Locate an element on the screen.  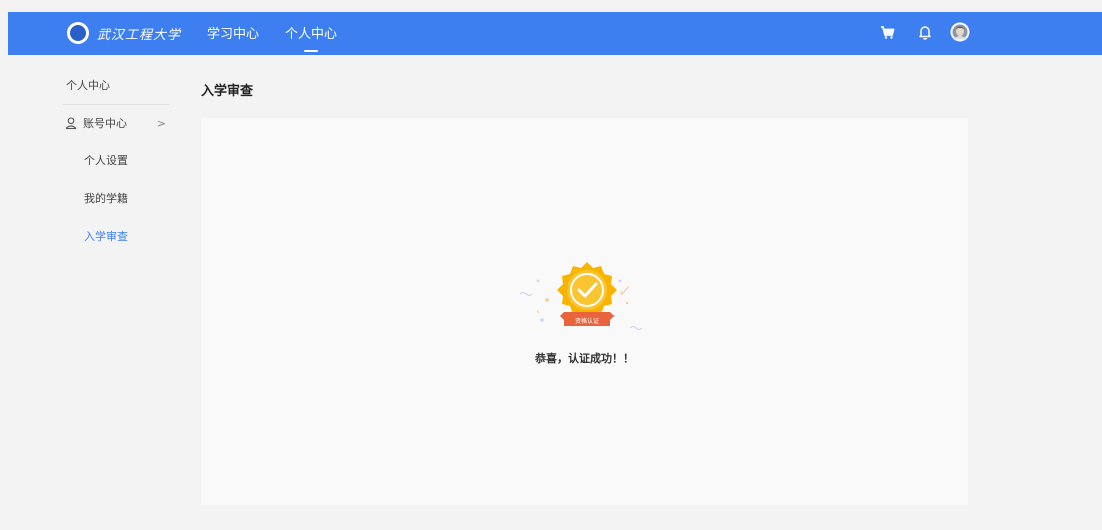
page-title: 入学审查 is located at coordinates (227, 91).